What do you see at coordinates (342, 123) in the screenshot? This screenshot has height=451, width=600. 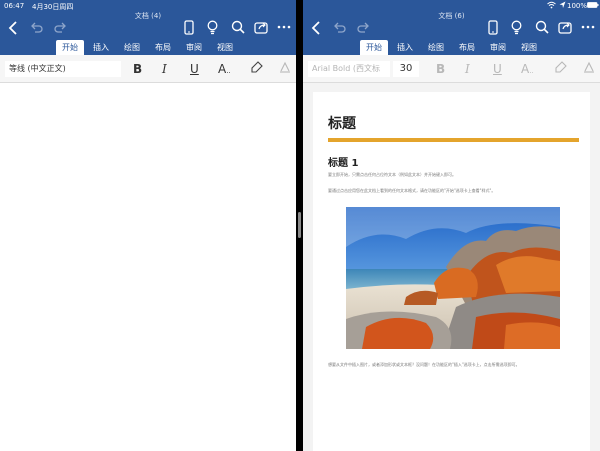 I see `document-title: 标题` at bounding box center [342, 123].